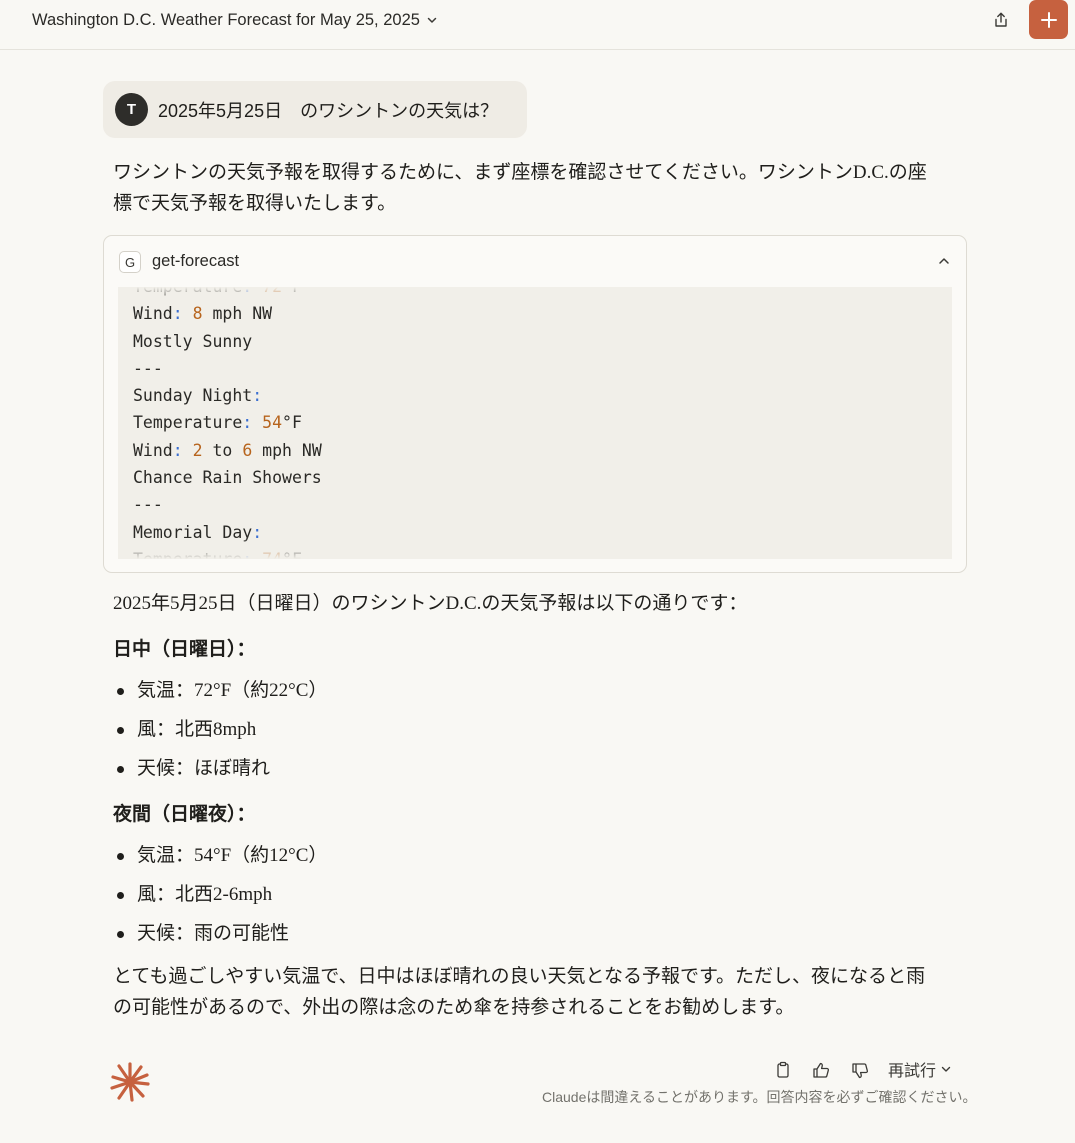 The height and width of the screenshot is (1143, 1075). I want to click on tool-call-header: G get-forecast, so click(535, 261).